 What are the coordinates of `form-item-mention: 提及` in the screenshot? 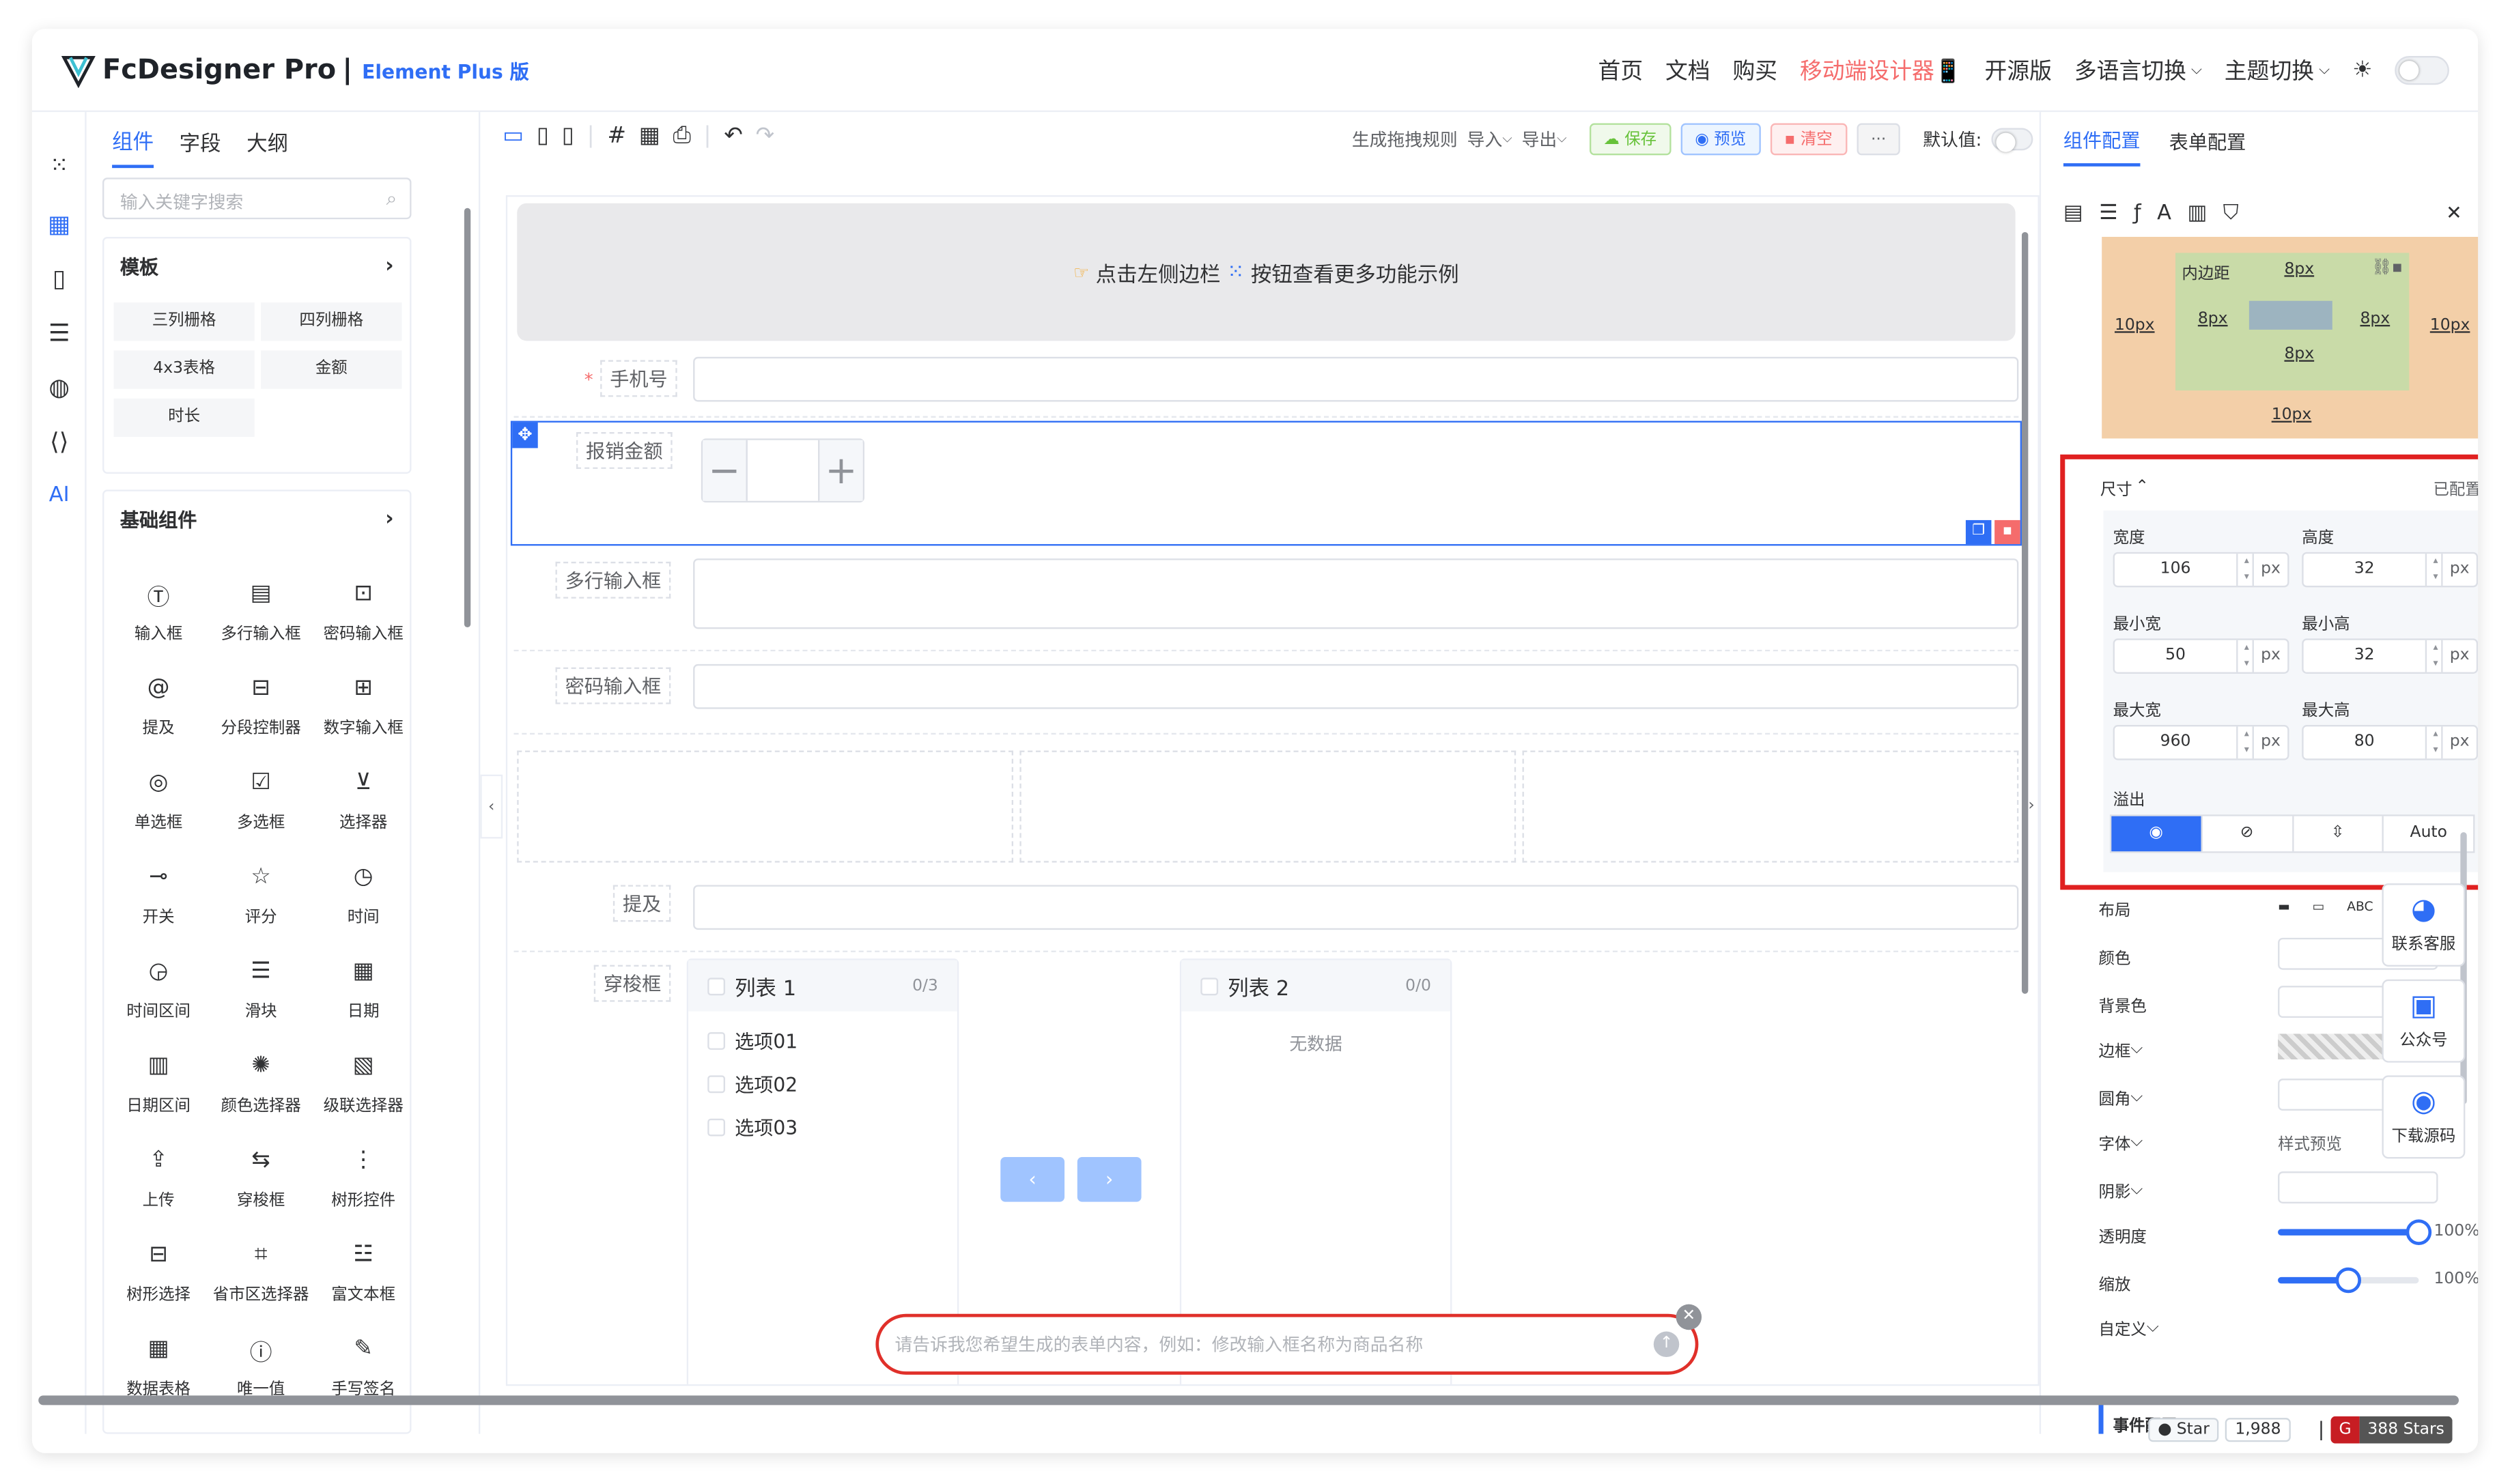 It's located at (1266, 913).